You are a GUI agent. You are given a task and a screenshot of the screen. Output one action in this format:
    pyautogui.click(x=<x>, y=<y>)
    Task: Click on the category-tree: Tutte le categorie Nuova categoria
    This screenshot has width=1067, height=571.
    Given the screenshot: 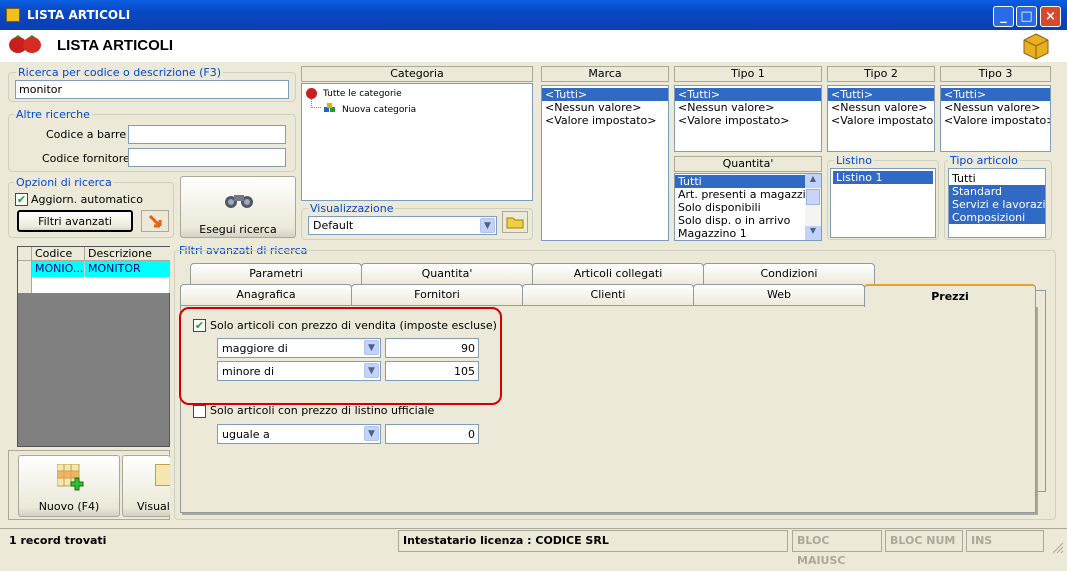 What is the action you would take?
    pyautogui.click(x=417, y=142)
    